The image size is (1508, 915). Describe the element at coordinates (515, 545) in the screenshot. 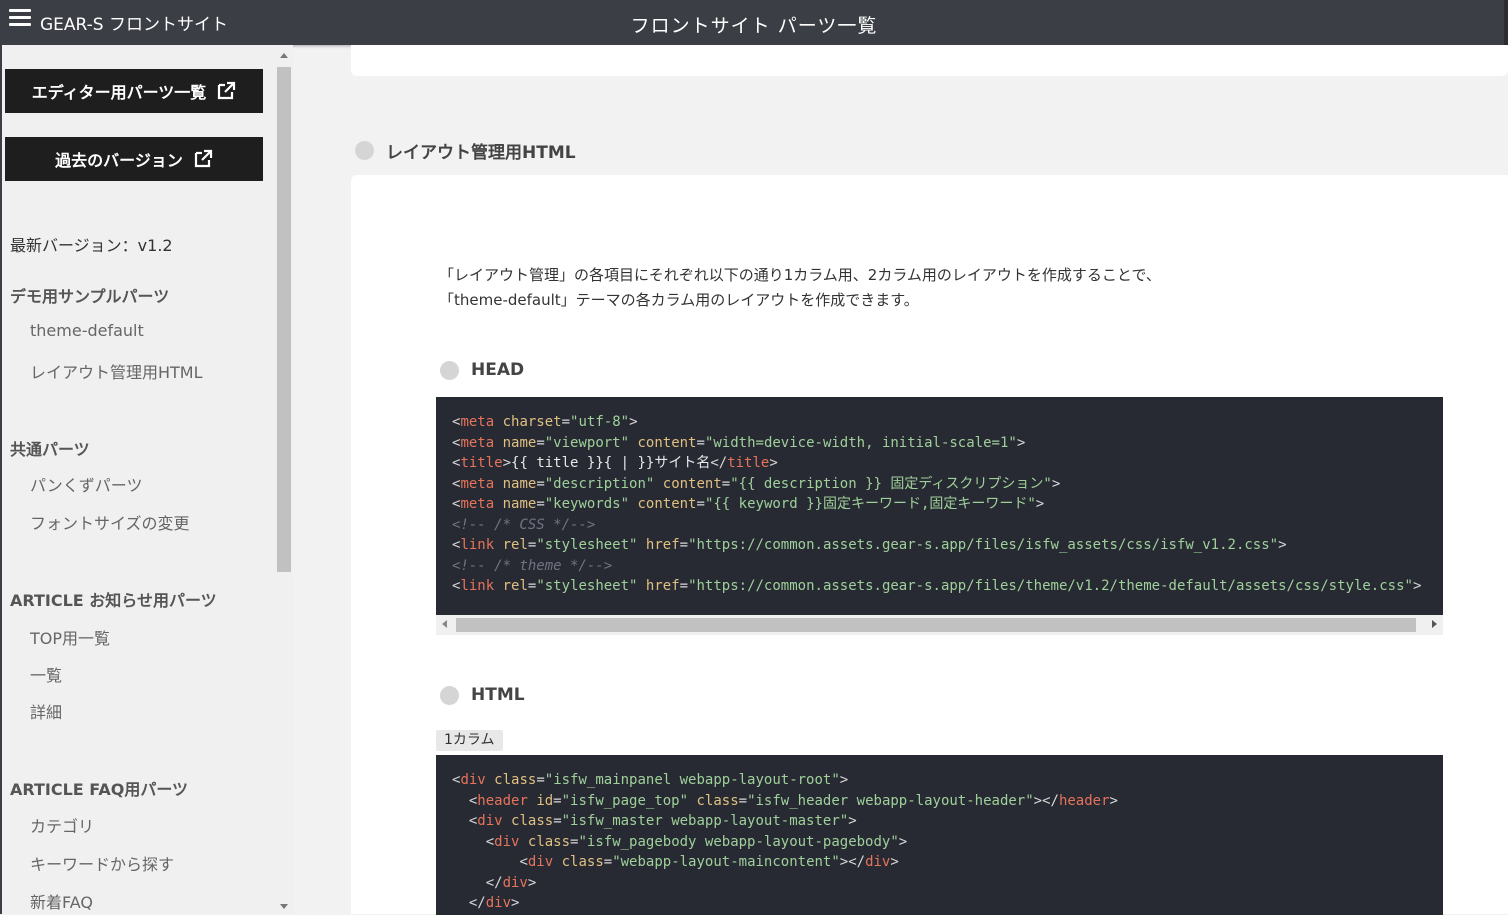

I see `code-token: rel` at that location.